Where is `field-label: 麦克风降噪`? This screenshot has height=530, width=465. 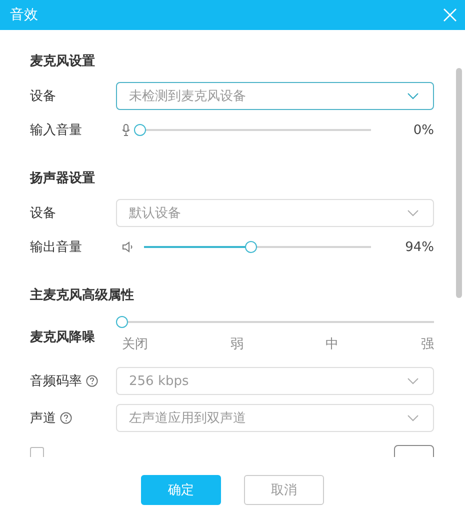 field-label: 麦克风降噪 is located at coordinates (62, 337).